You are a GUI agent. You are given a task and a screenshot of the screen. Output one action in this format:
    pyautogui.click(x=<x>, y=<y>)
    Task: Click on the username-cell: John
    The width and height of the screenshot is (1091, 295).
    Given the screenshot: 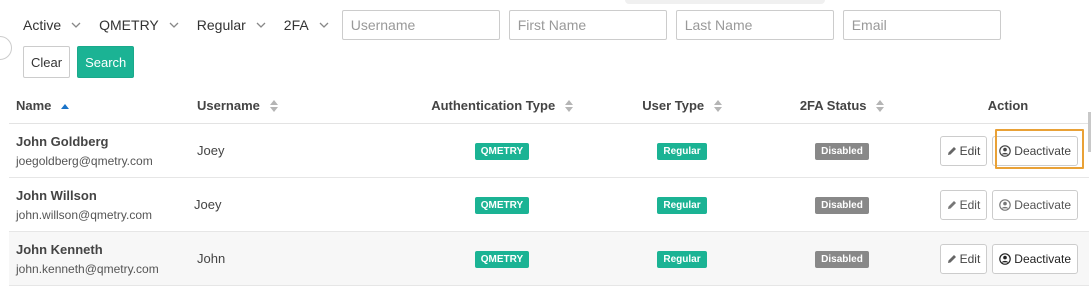 What is the action you would take?
    pyautogui.click(x=211, y=258)
    